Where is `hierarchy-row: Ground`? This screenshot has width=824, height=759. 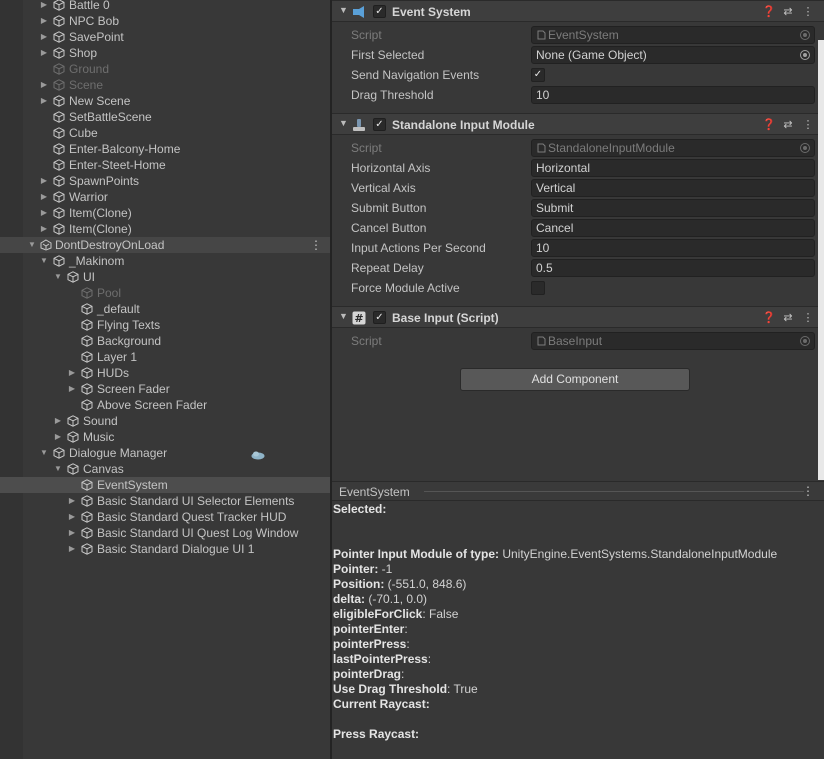
hierarchy-row: Ground is located at coordinates (165, 69).